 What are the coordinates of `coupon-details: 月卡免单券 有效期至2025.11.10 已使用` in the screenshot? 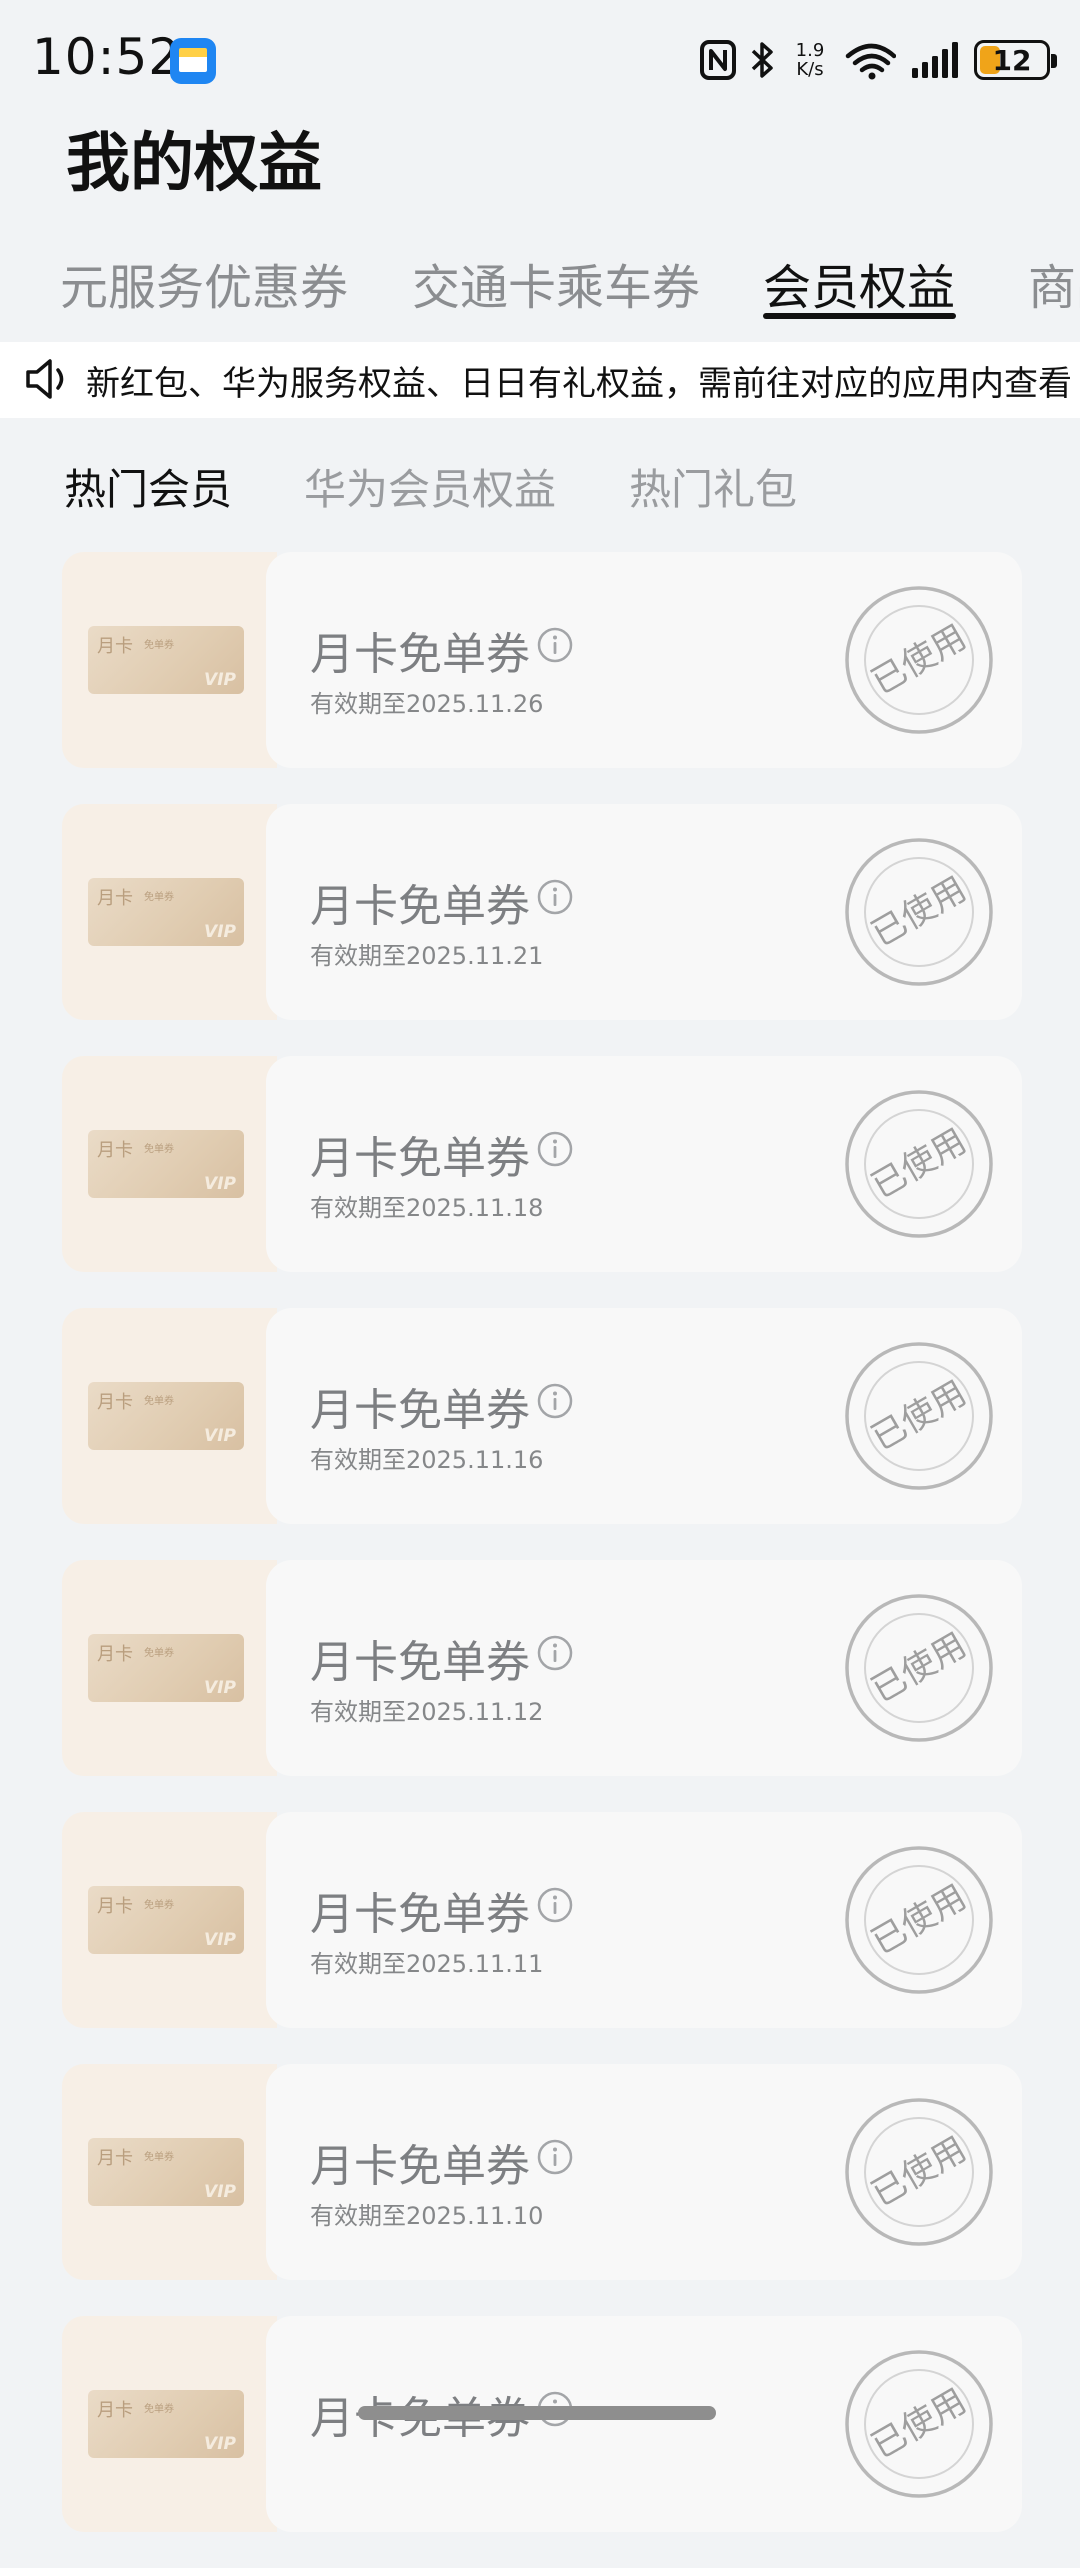 It's located at (644, 2172).